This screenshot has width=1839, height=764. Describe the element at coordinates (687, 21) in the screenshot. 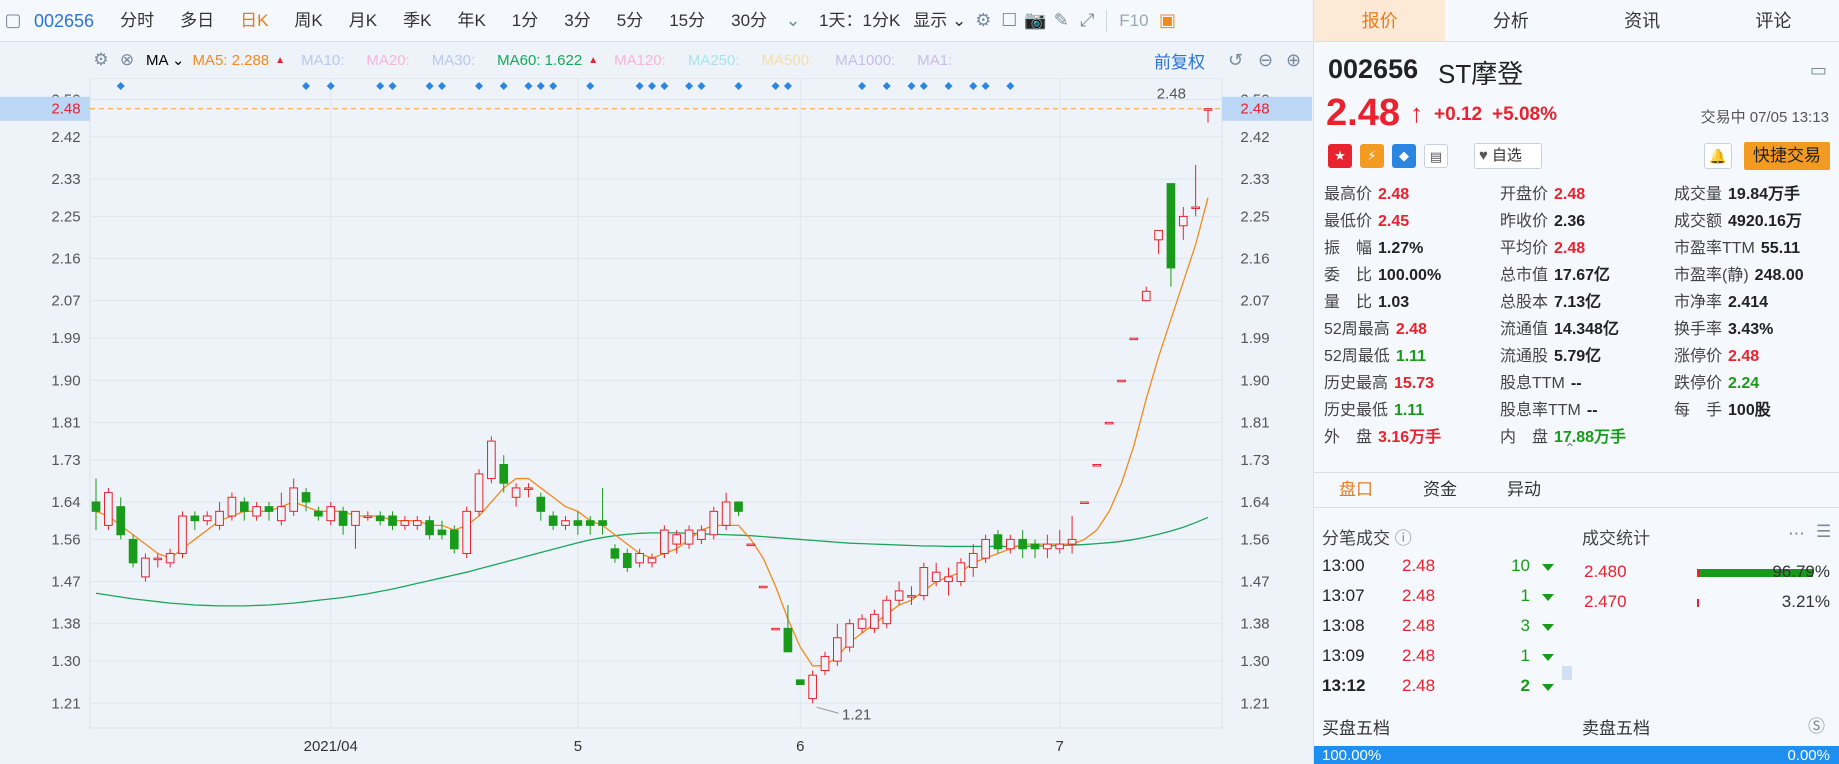

I see `period-tab: 15分` at that location.